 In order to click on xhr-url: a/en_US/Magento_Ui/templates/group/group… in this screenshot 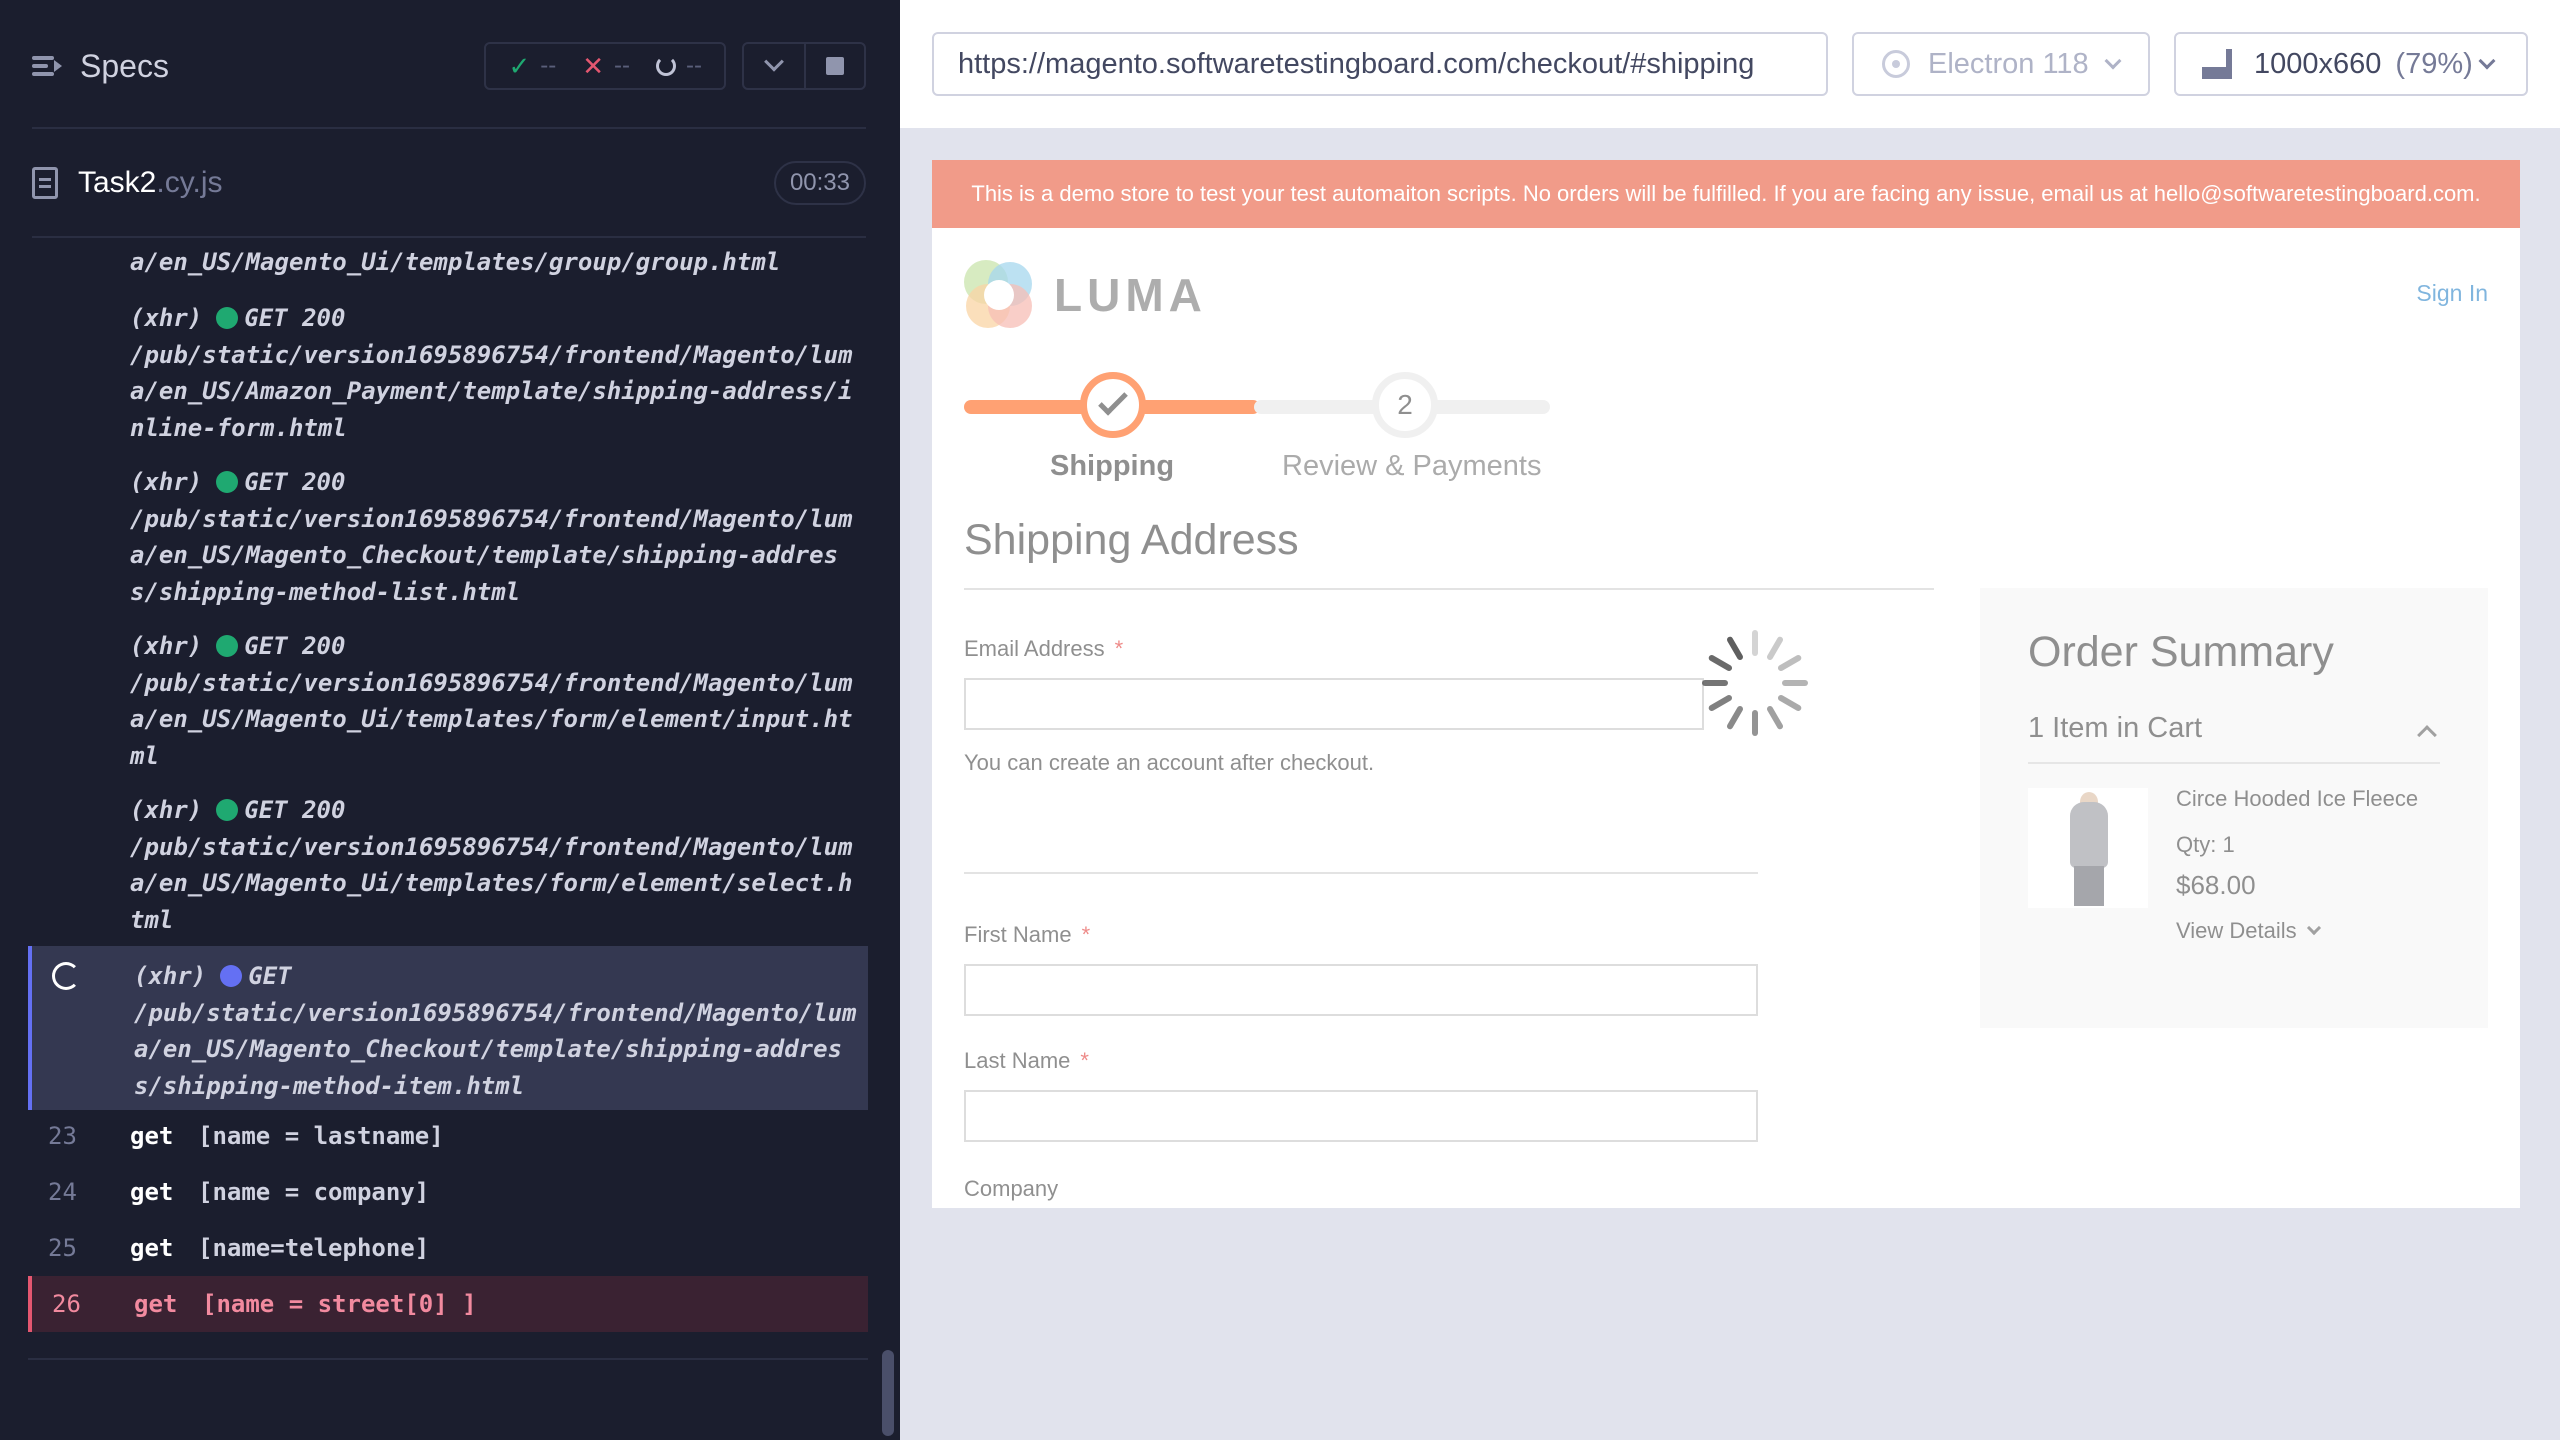, I will do `click(455, 262)`.